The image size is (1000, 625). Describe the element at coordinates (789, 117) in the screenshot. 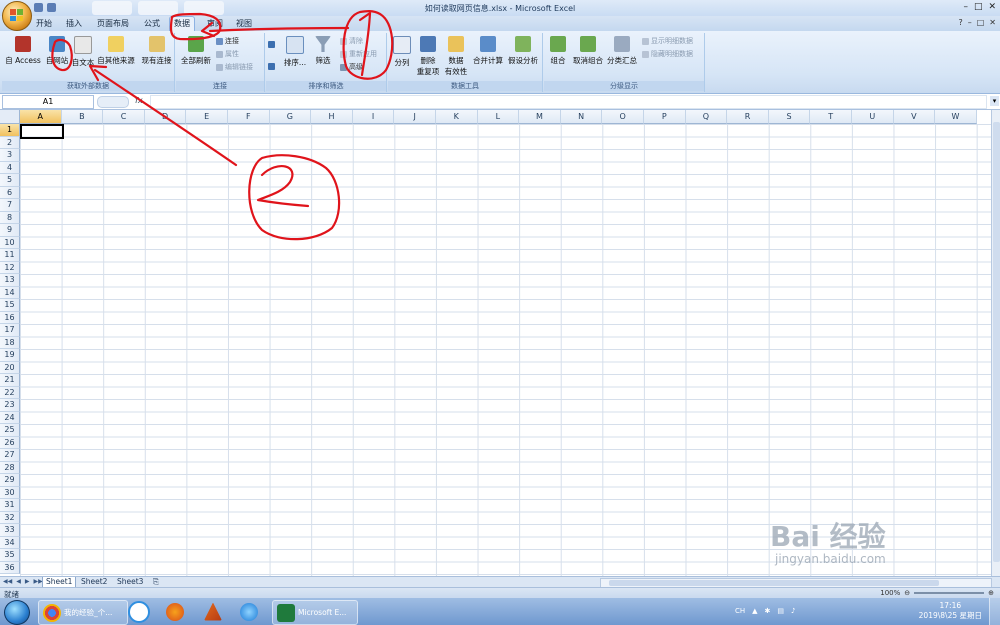

I see `column-header: S` at that location.